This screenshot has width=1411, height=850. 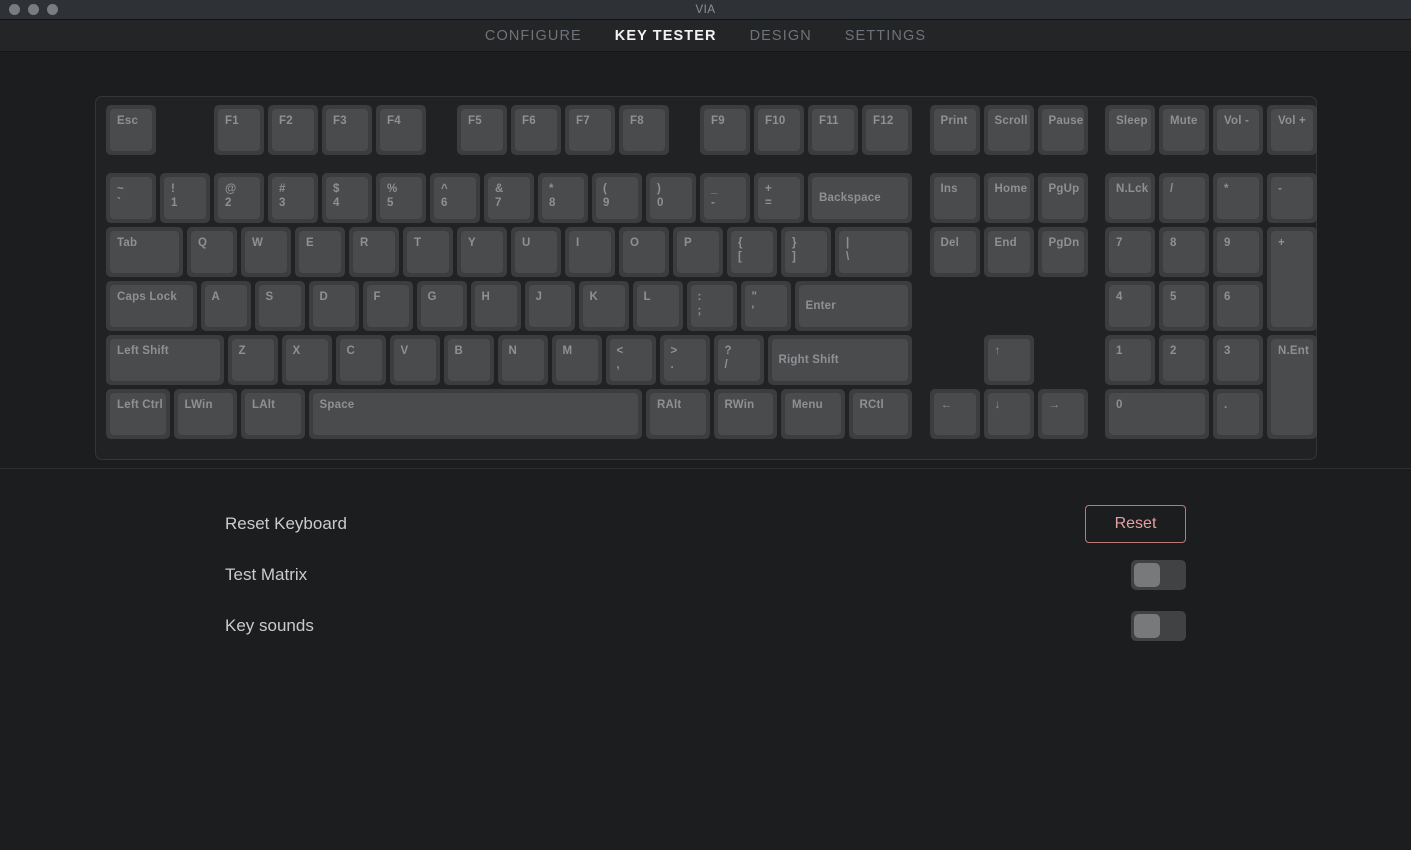 What do you see at coordinates (1008, 413) in the screenshot?
I see `key-↓: ↓` at bounding box center [1008, 413].